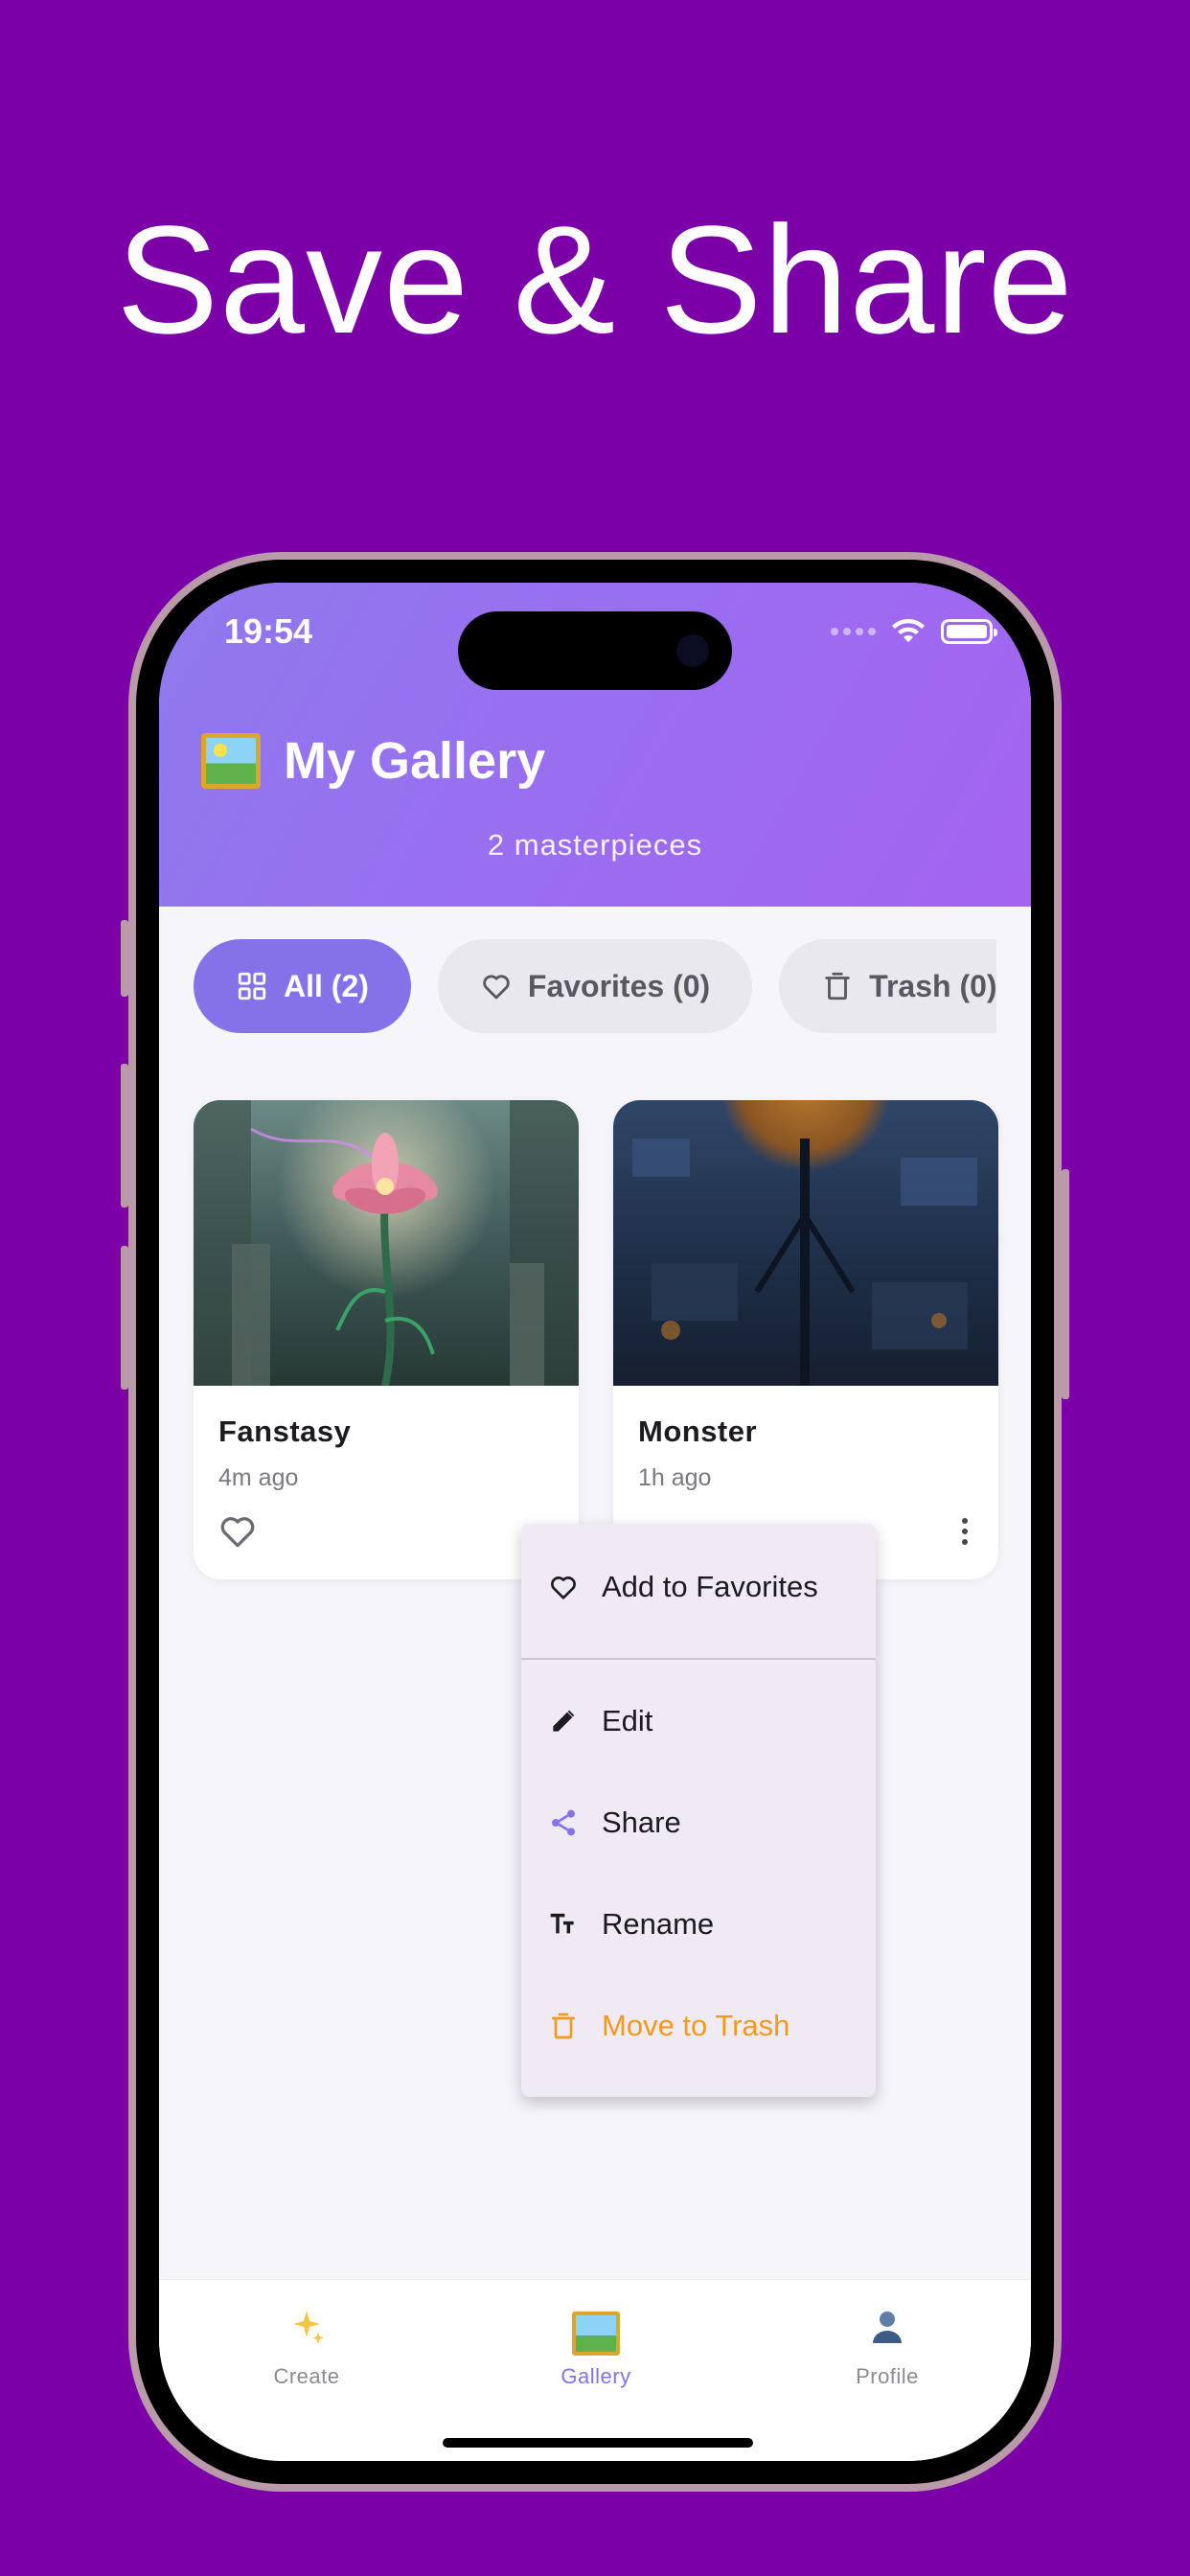  I want to click on cellular-signal-icon, so click(854, 631).